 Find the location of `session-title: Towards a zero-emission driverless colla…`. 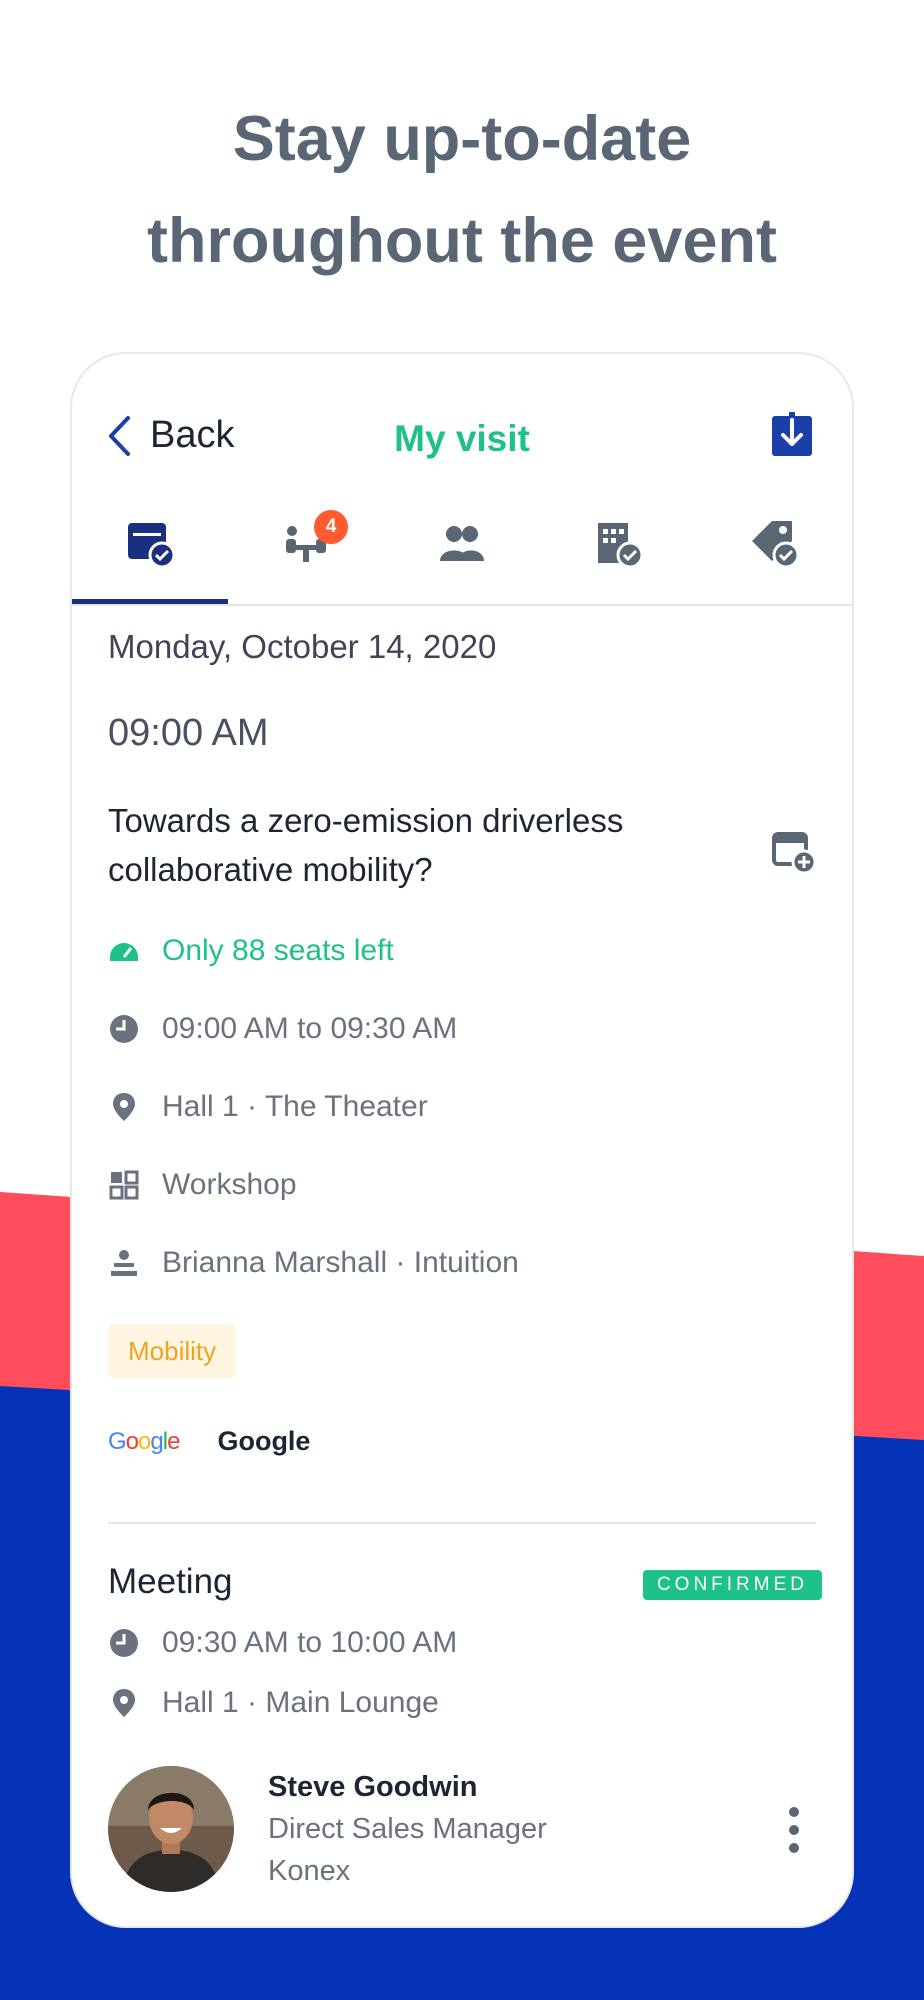

session-title: Towards a zero-emission driverless colla… is located at coordinates (408, 845).